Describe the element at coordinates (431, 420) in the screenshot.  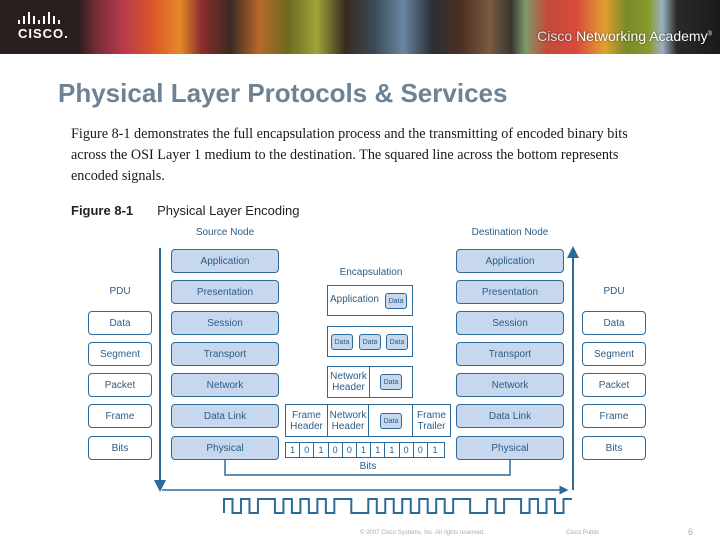
I see `encap-frame-trailer: Frame Trailer` at that location.